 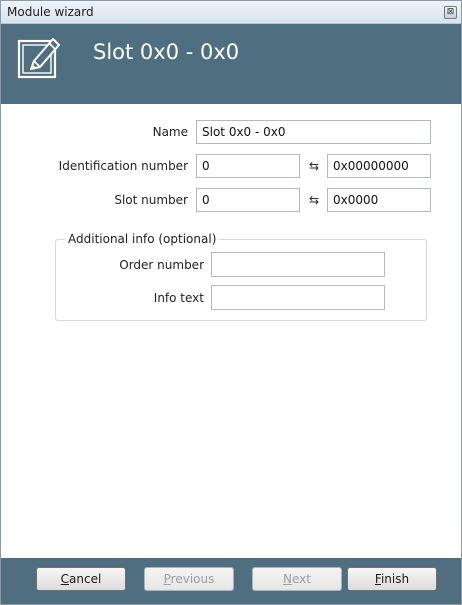 What do you see at coordinates (313, 132) in the screenshot?
I see `name-input` at bounding box center [313, 132].